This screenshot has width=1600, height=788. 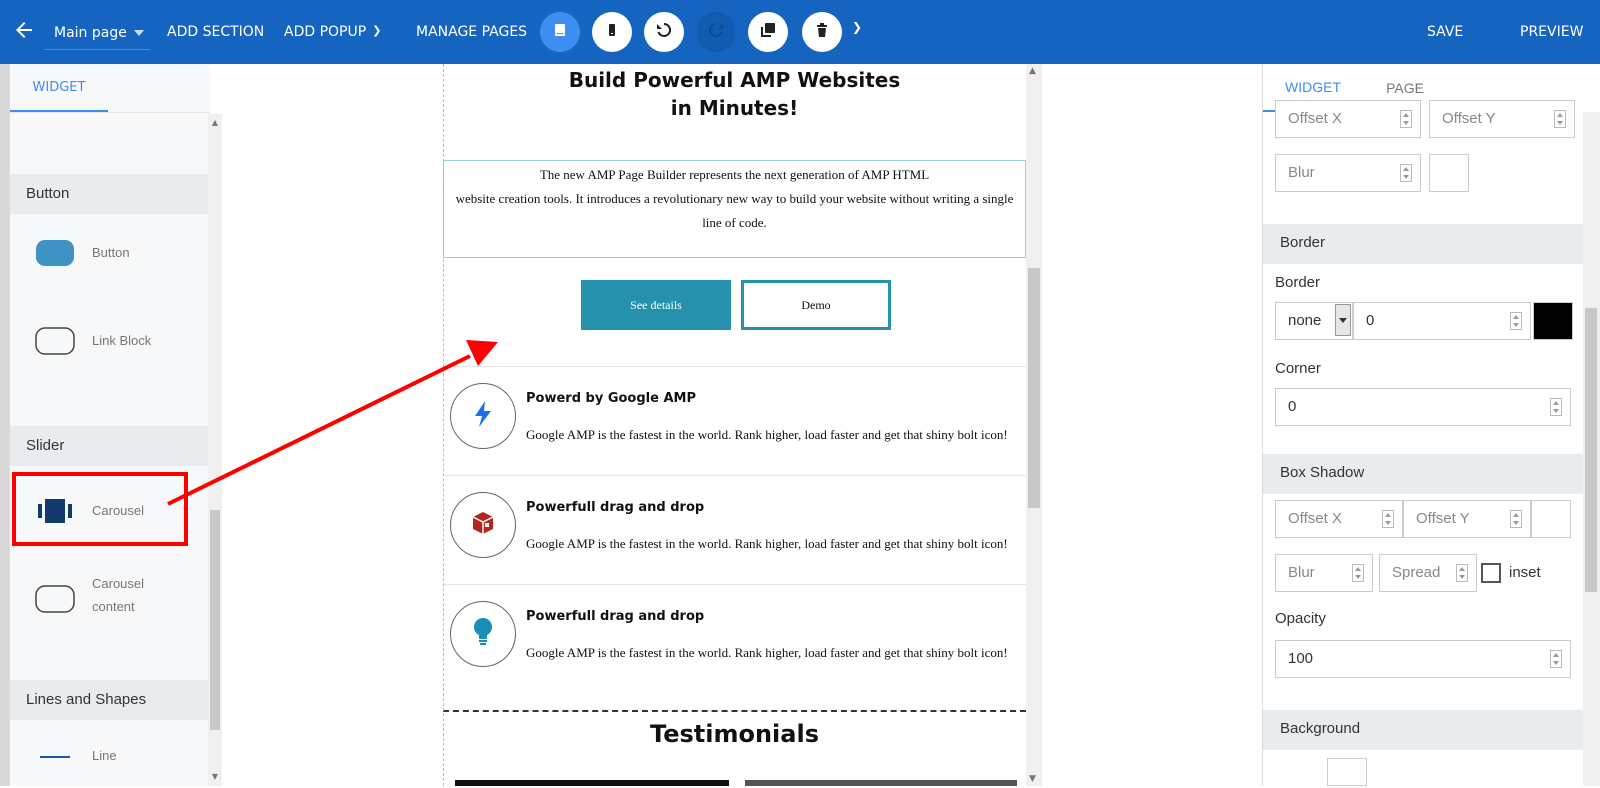 What do you see at coordinates (768, 32) in the screenshot?
I see `duplicate-button` at bounding box center [768, 32].